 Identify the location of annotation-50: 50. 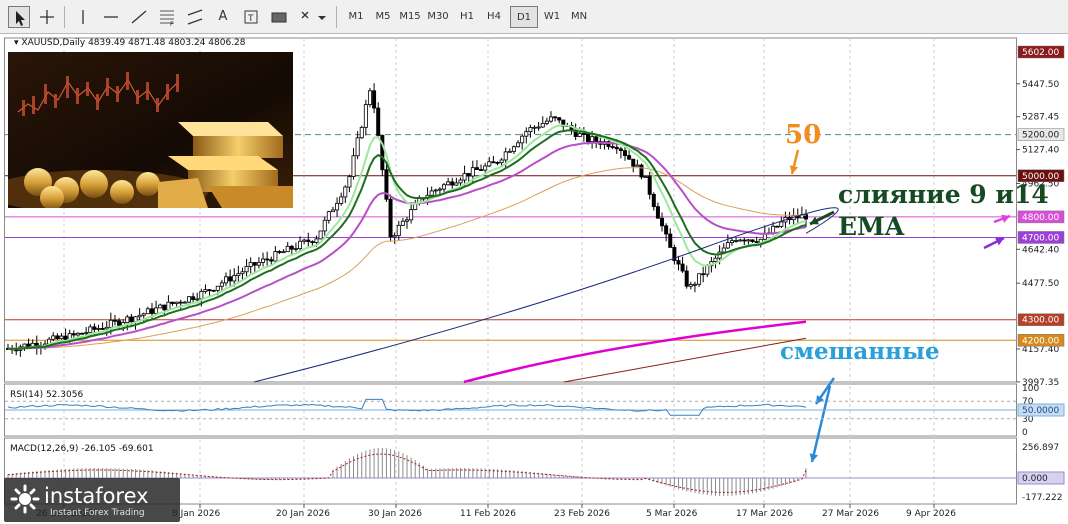
(803, 135).